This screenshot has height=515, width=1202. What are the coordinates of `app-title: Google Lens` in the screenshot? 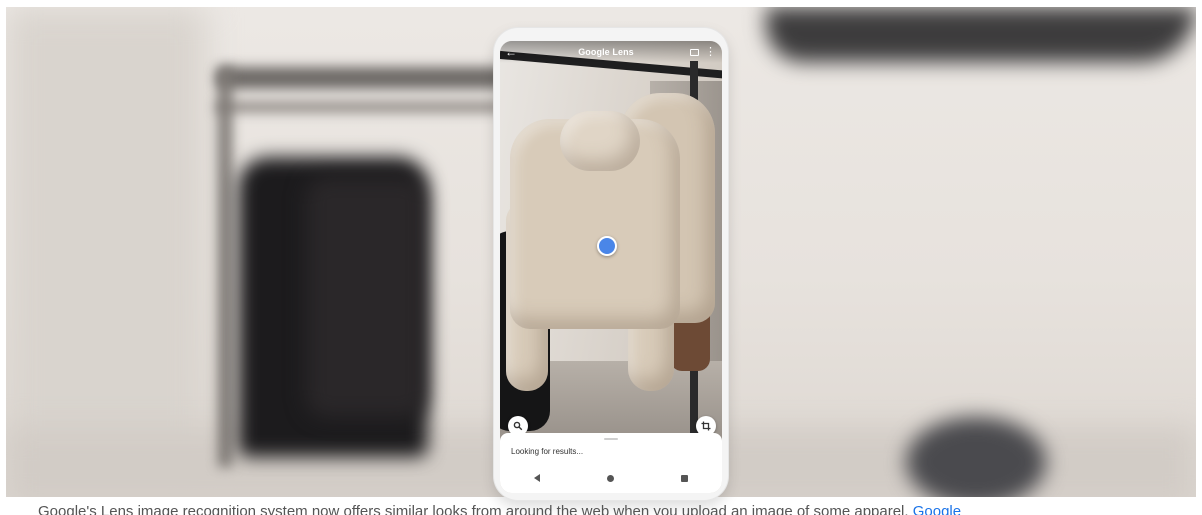 It's located at (606, 52).